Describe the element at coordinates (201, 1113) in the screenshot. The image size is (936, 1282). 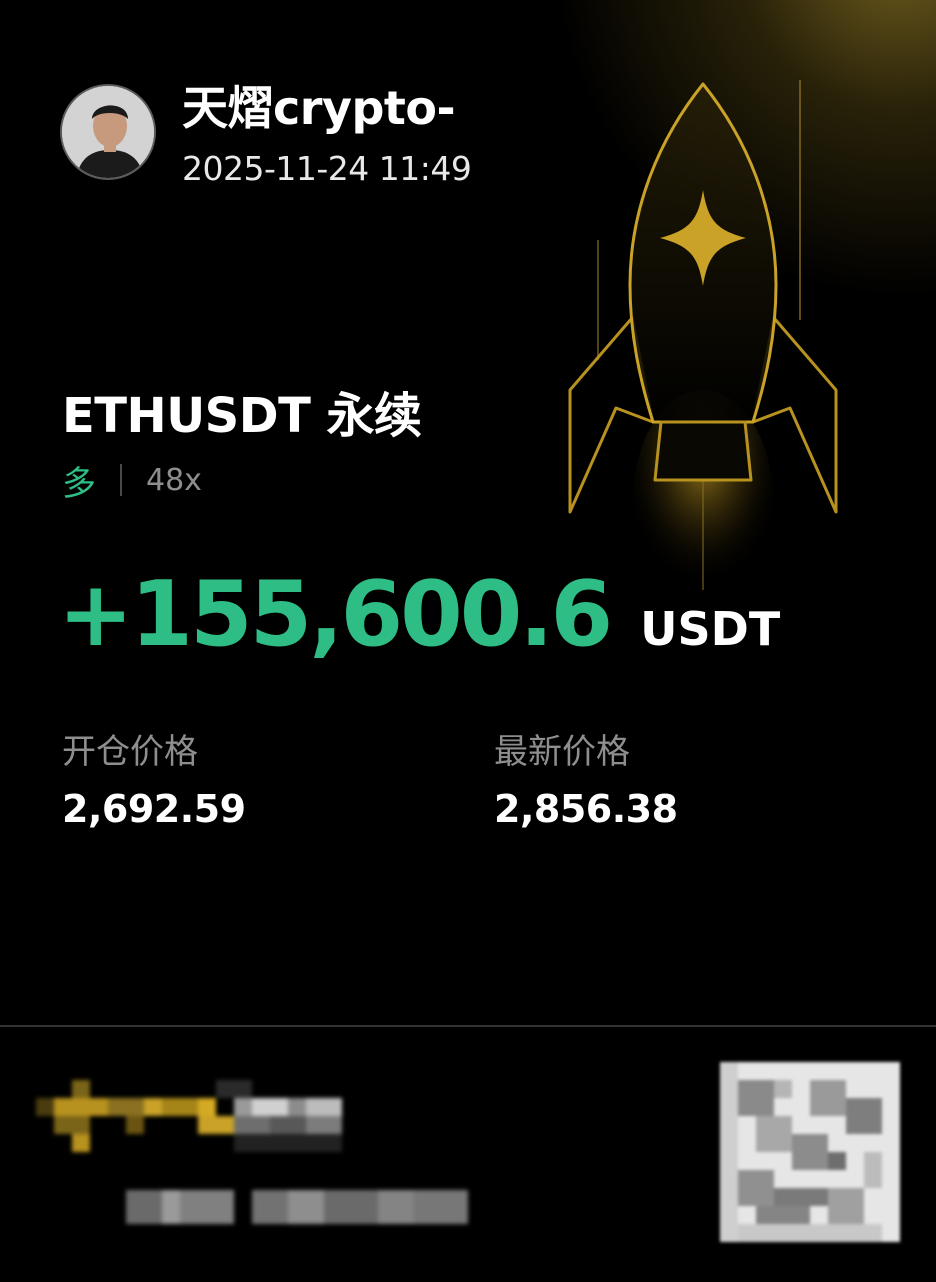
I see `brand-logo-redacted` at that location.